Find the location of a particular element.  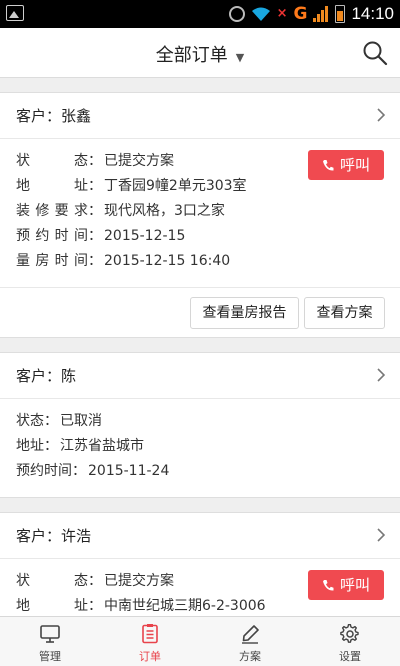

tab-settings: 设置 is located at coordinates (350, 641).